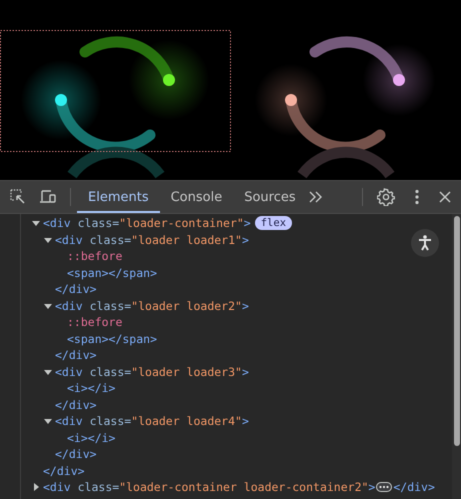  Describe the element at coordinates (152, 305) in the screenshot. I see `element-tag-text: <div class="loader loader2">` at that location.